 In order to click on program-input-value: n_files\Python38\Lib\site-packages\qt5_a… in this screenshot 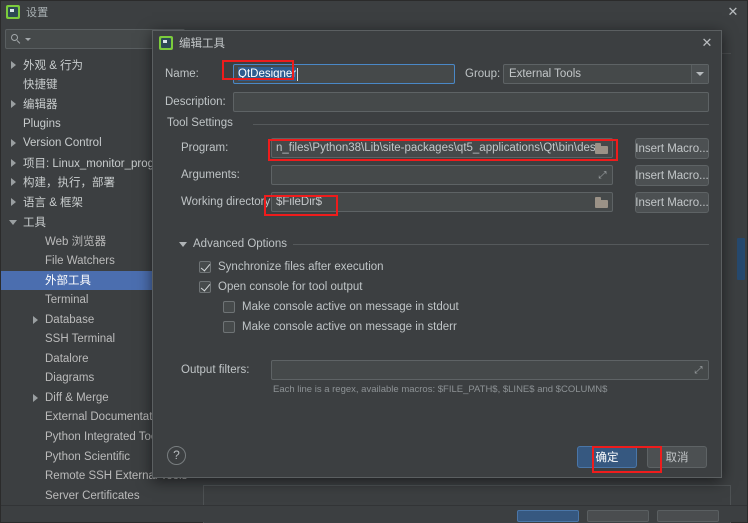, I will do `click(435, 148)`.